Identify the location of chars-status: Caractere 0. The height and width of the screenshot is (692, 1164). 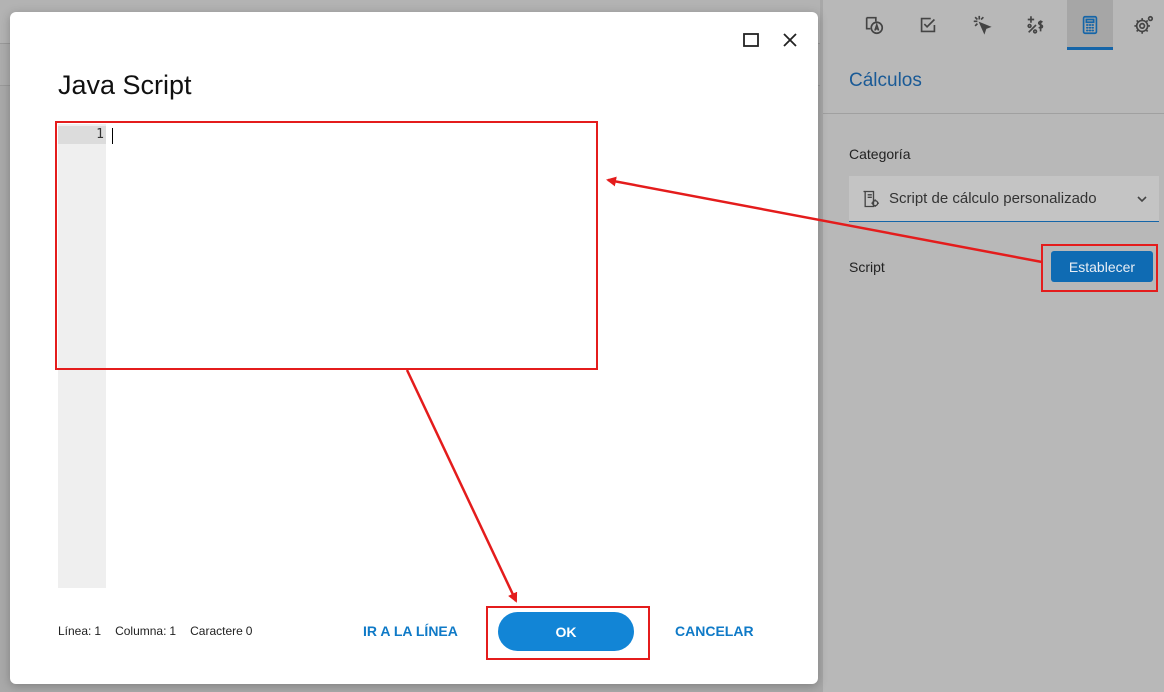
(221, 631).